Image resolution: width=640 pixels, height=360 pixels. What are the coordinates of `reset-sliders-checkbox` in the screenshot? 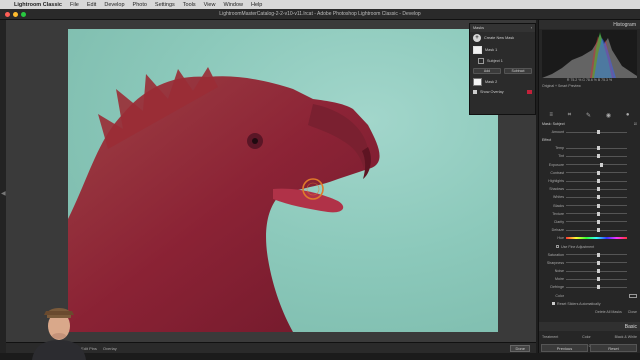 It's located at (553, 304).